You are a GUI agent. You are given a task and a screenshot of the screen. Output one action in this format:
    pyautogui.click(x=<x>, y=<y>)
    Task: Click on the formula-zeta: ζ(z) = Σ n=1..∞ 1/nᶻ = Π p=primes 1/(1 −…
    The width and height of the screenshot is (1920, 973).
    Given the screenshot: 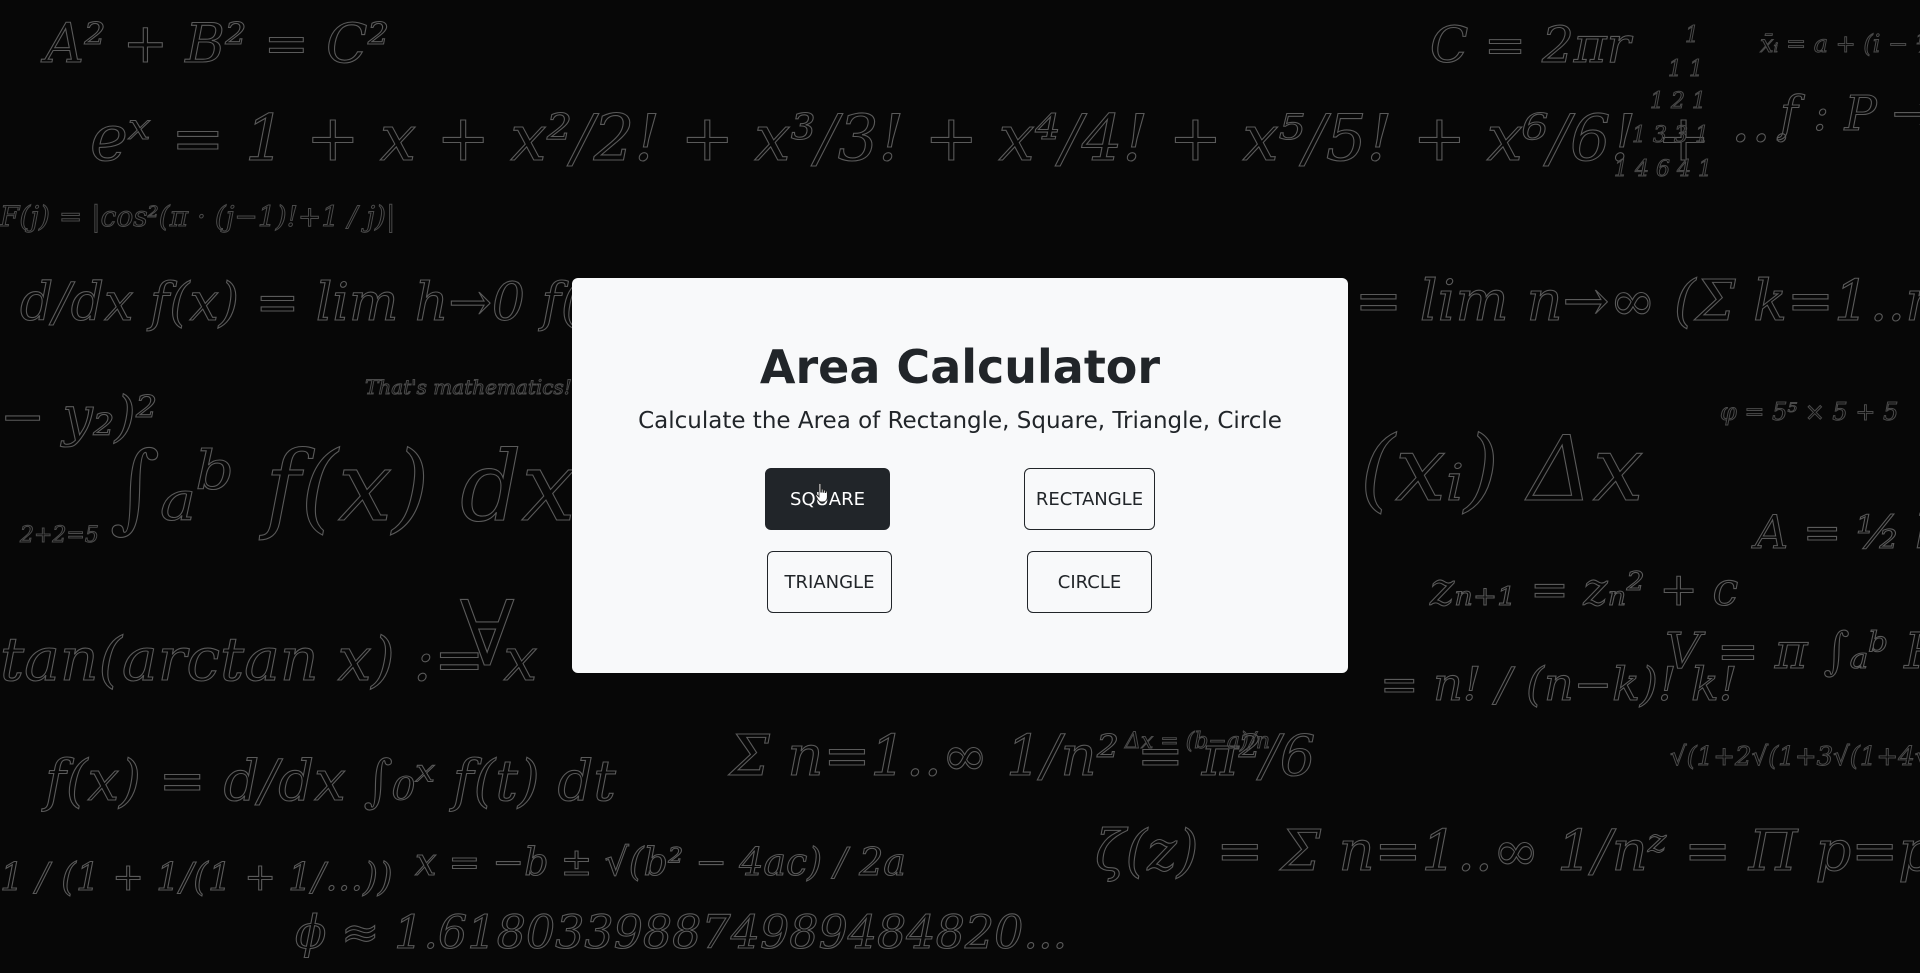 What is the action you would take?
    pyautogui.click(x=1507, y=851)
    